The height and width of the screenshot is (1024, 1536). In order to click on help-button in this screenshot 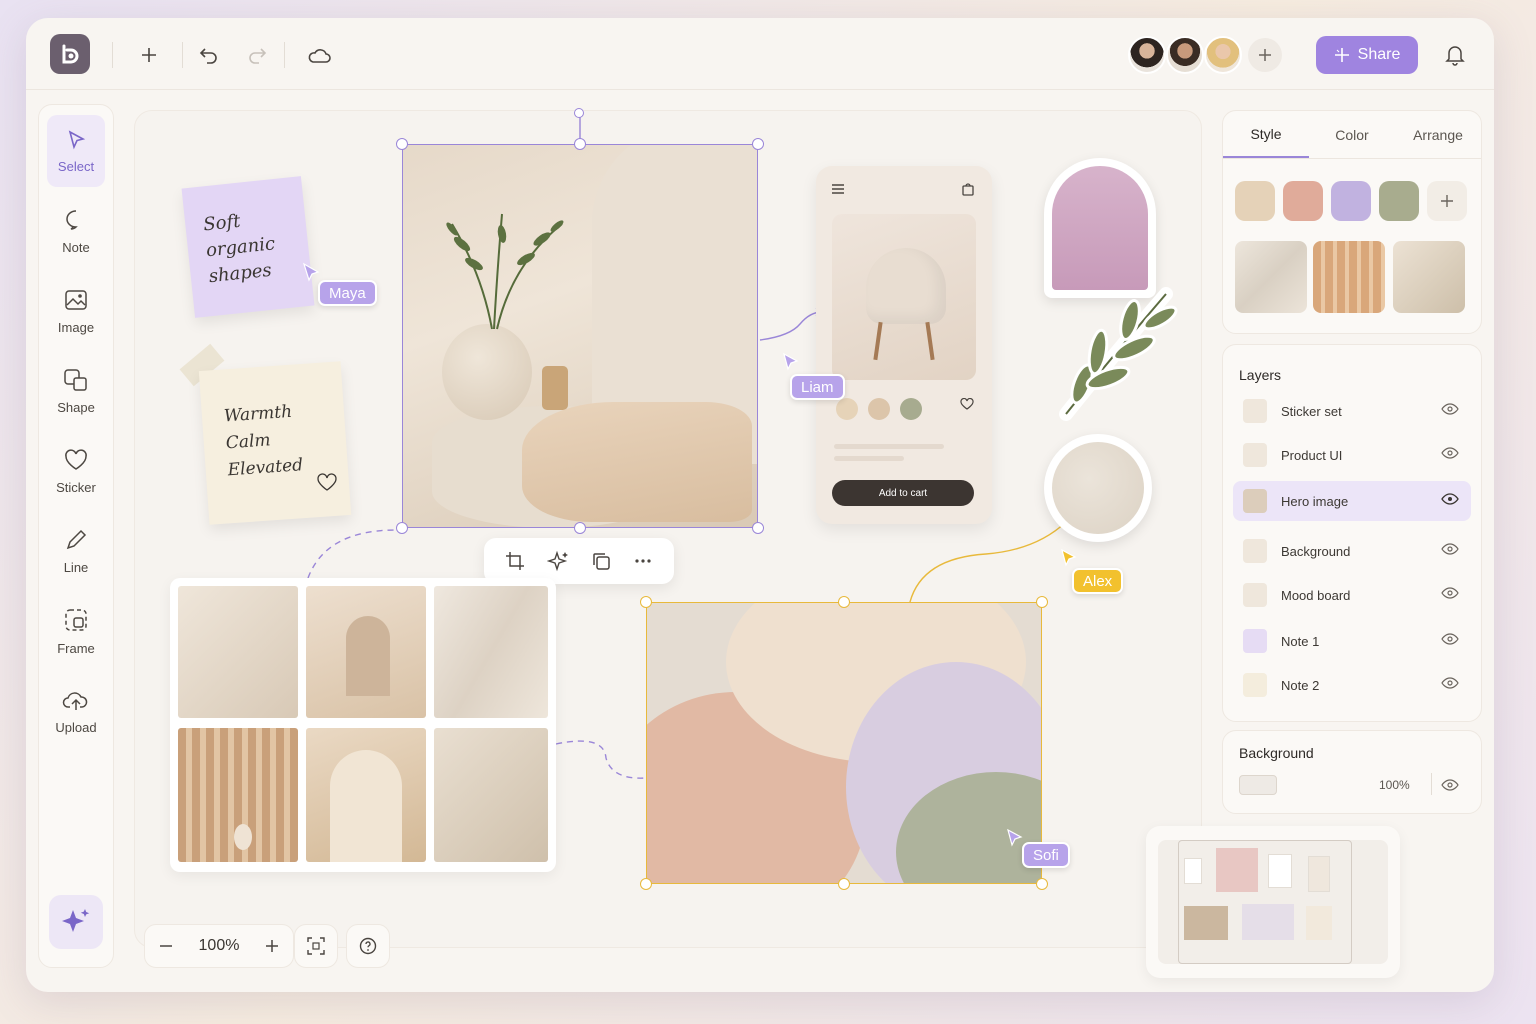, I will do `click(368, 946)`.